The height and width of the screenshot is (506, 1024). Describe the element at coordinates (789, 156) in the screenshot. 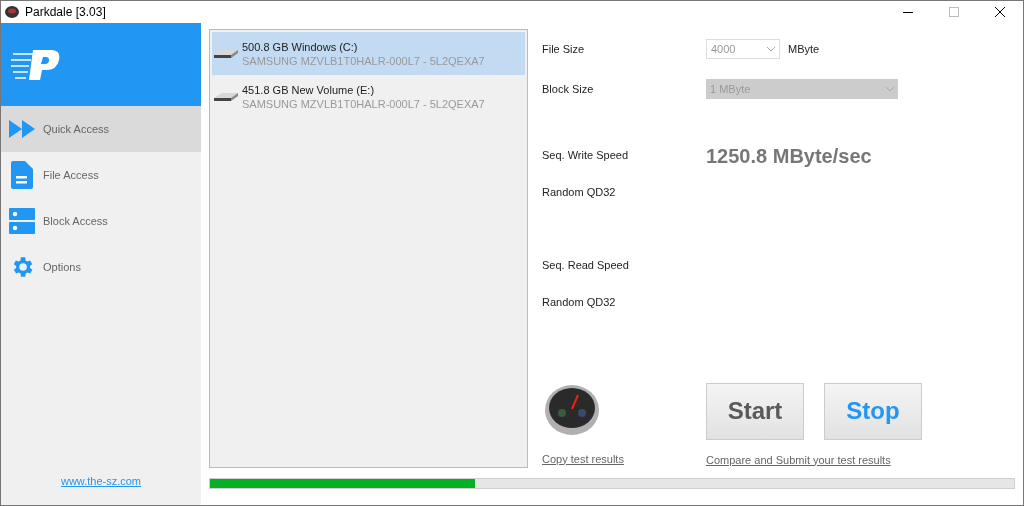

I see `result-value: 1250.8 MByte/sec` at that location.